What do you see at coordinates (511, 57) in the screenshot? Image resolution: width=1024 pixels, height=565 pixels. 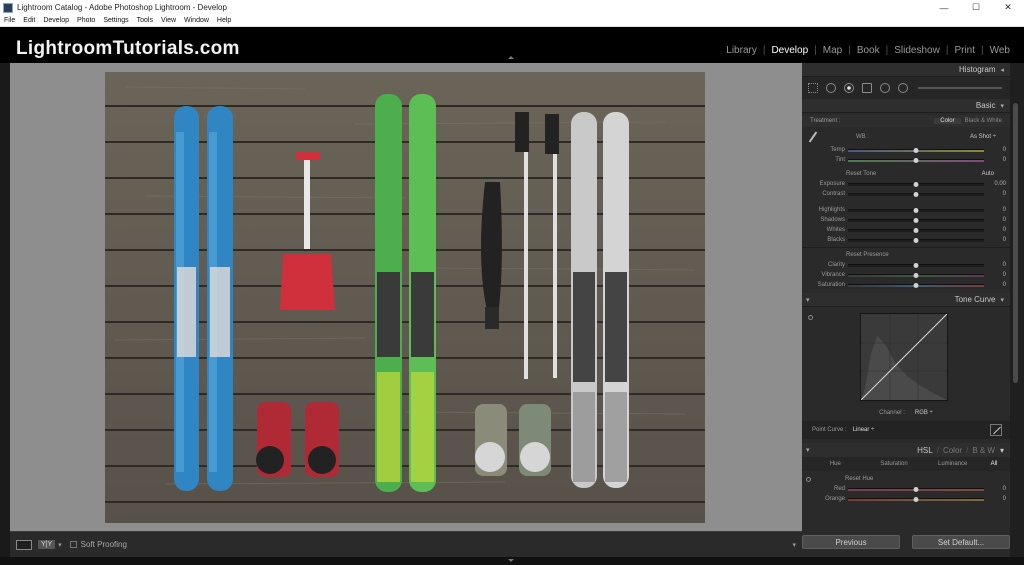 I see `top-panel-toggle-icon` at bounding box center [511, 57].